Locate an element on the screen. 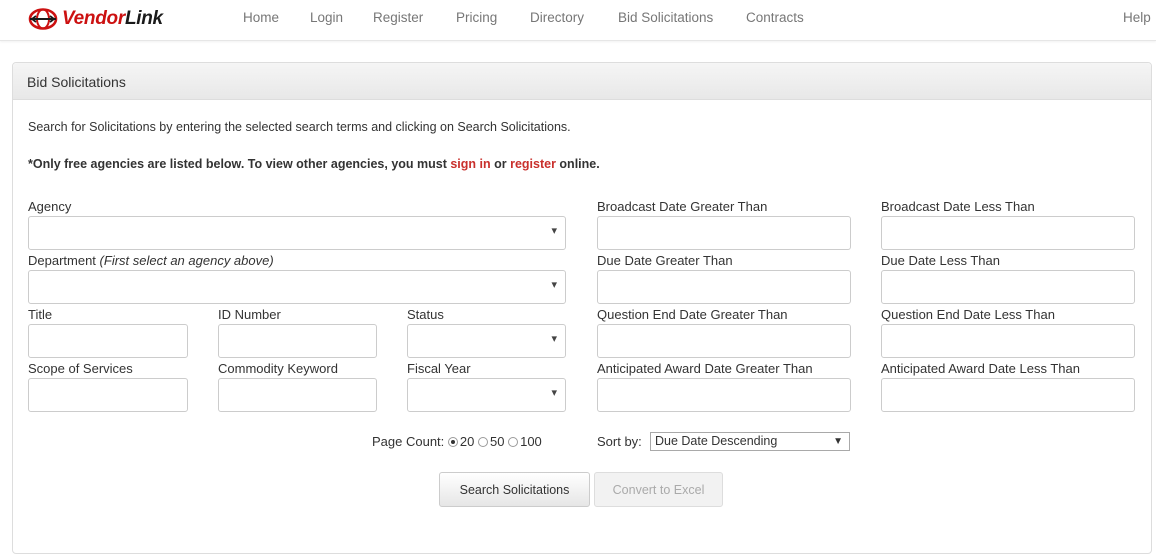  nav-pricing: Pricing is located at coordinates (476, 18).